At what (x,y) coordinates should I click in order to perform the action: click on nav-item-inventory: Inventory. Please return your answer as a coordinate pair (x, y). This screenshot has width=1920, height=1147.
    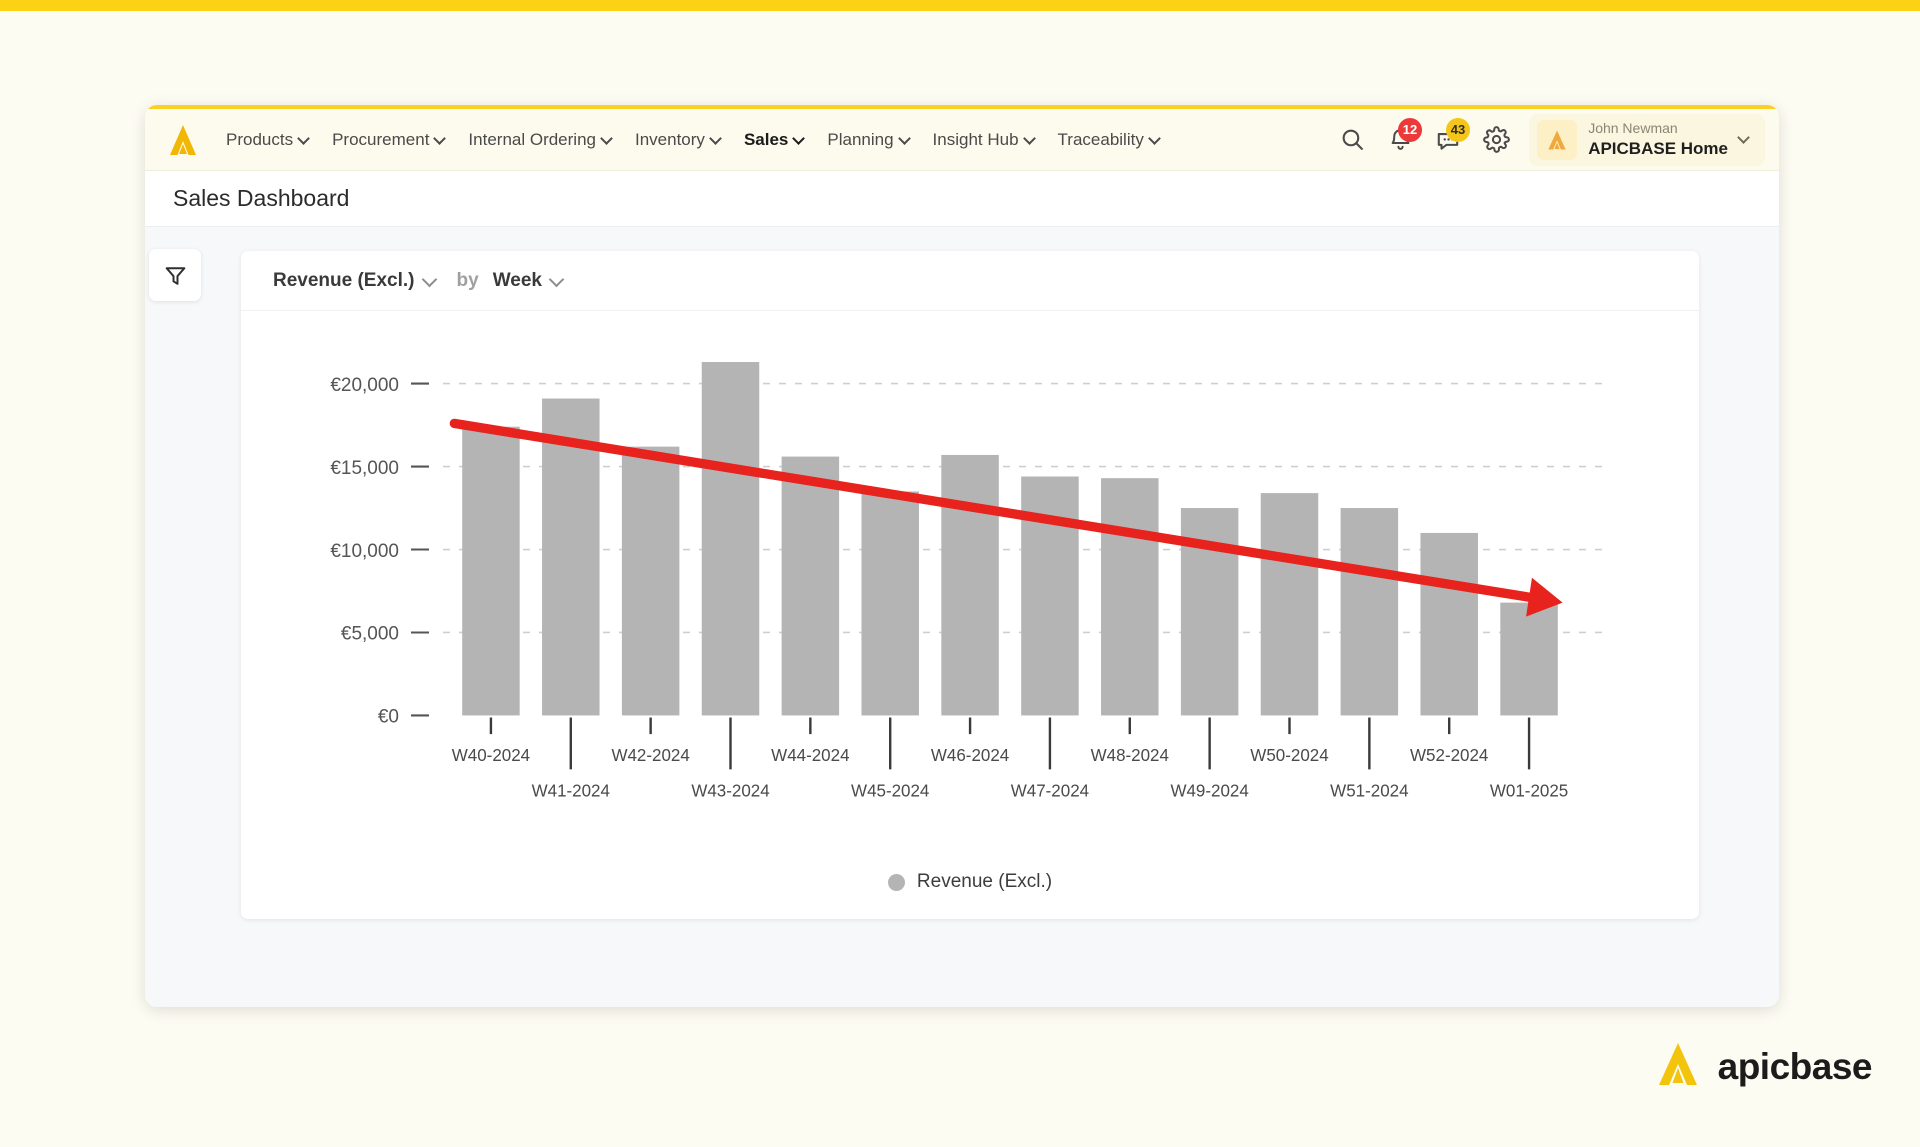
    Looking at the image, I should click on (678, 140).